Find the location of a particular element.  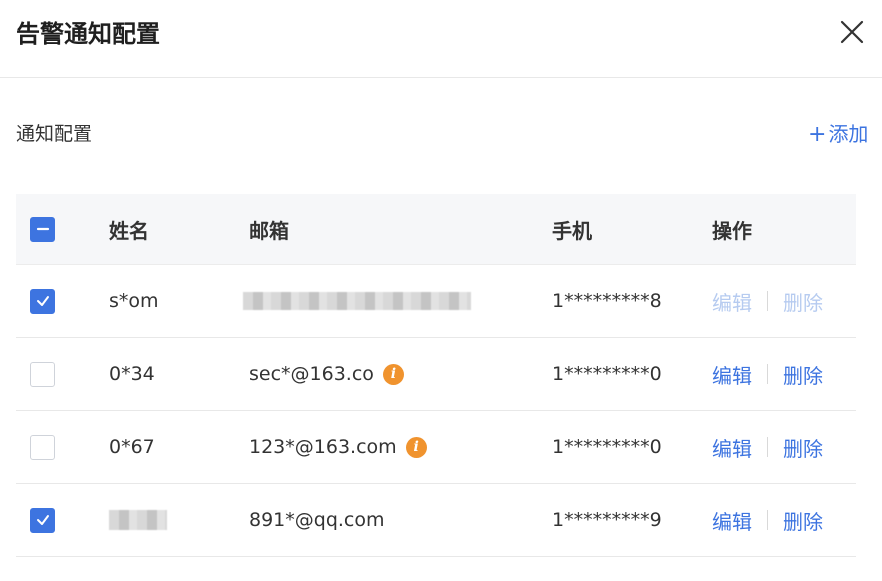

name-cell: 0*67 is located at coordinates (132, 447).